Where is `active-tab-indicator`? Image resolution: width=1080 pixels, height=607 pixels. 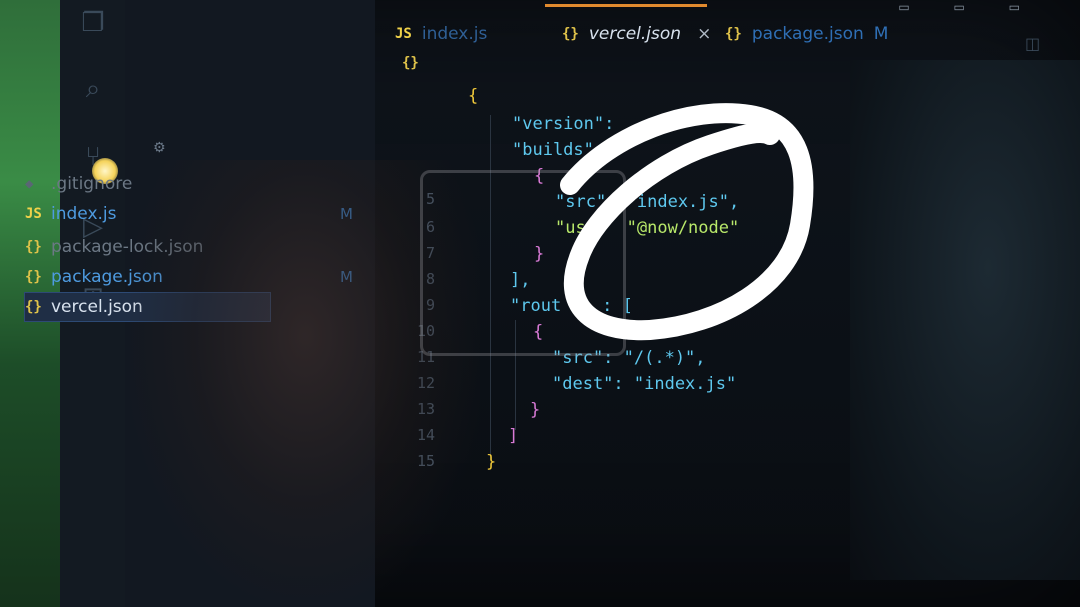
active-tab-indicator is located at coordinates (626, 5).